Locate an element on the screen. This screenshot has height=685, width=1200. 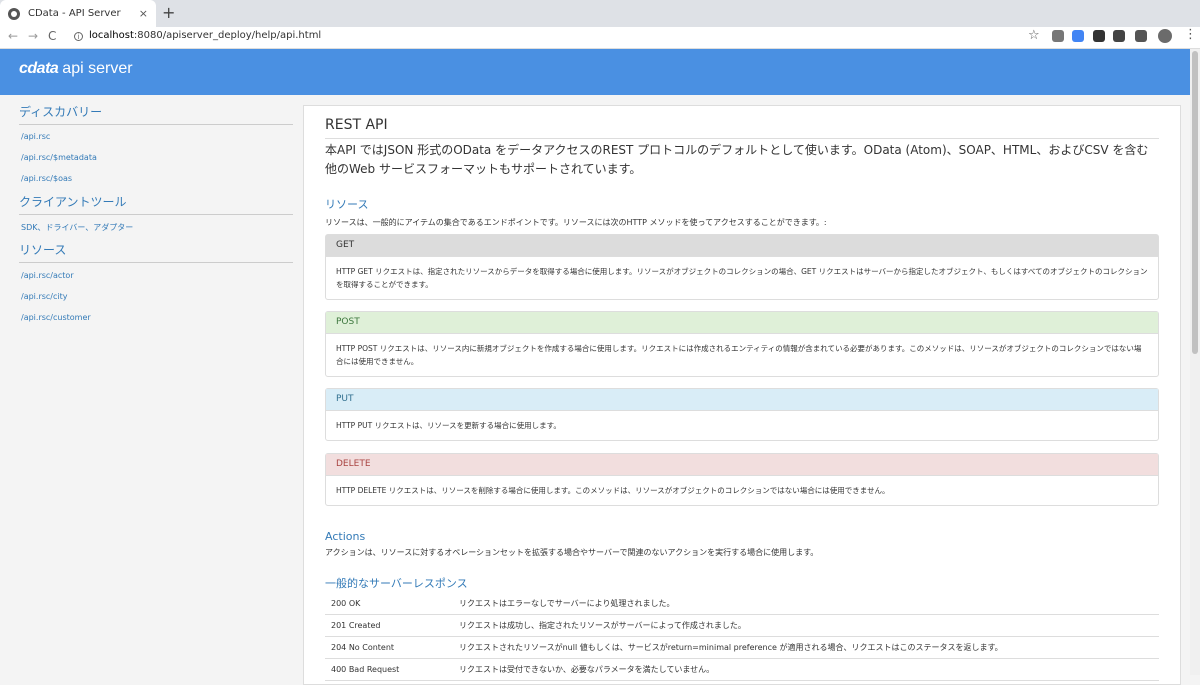
browser-tab: CData - API Server × is located at coordinates (78, 13).